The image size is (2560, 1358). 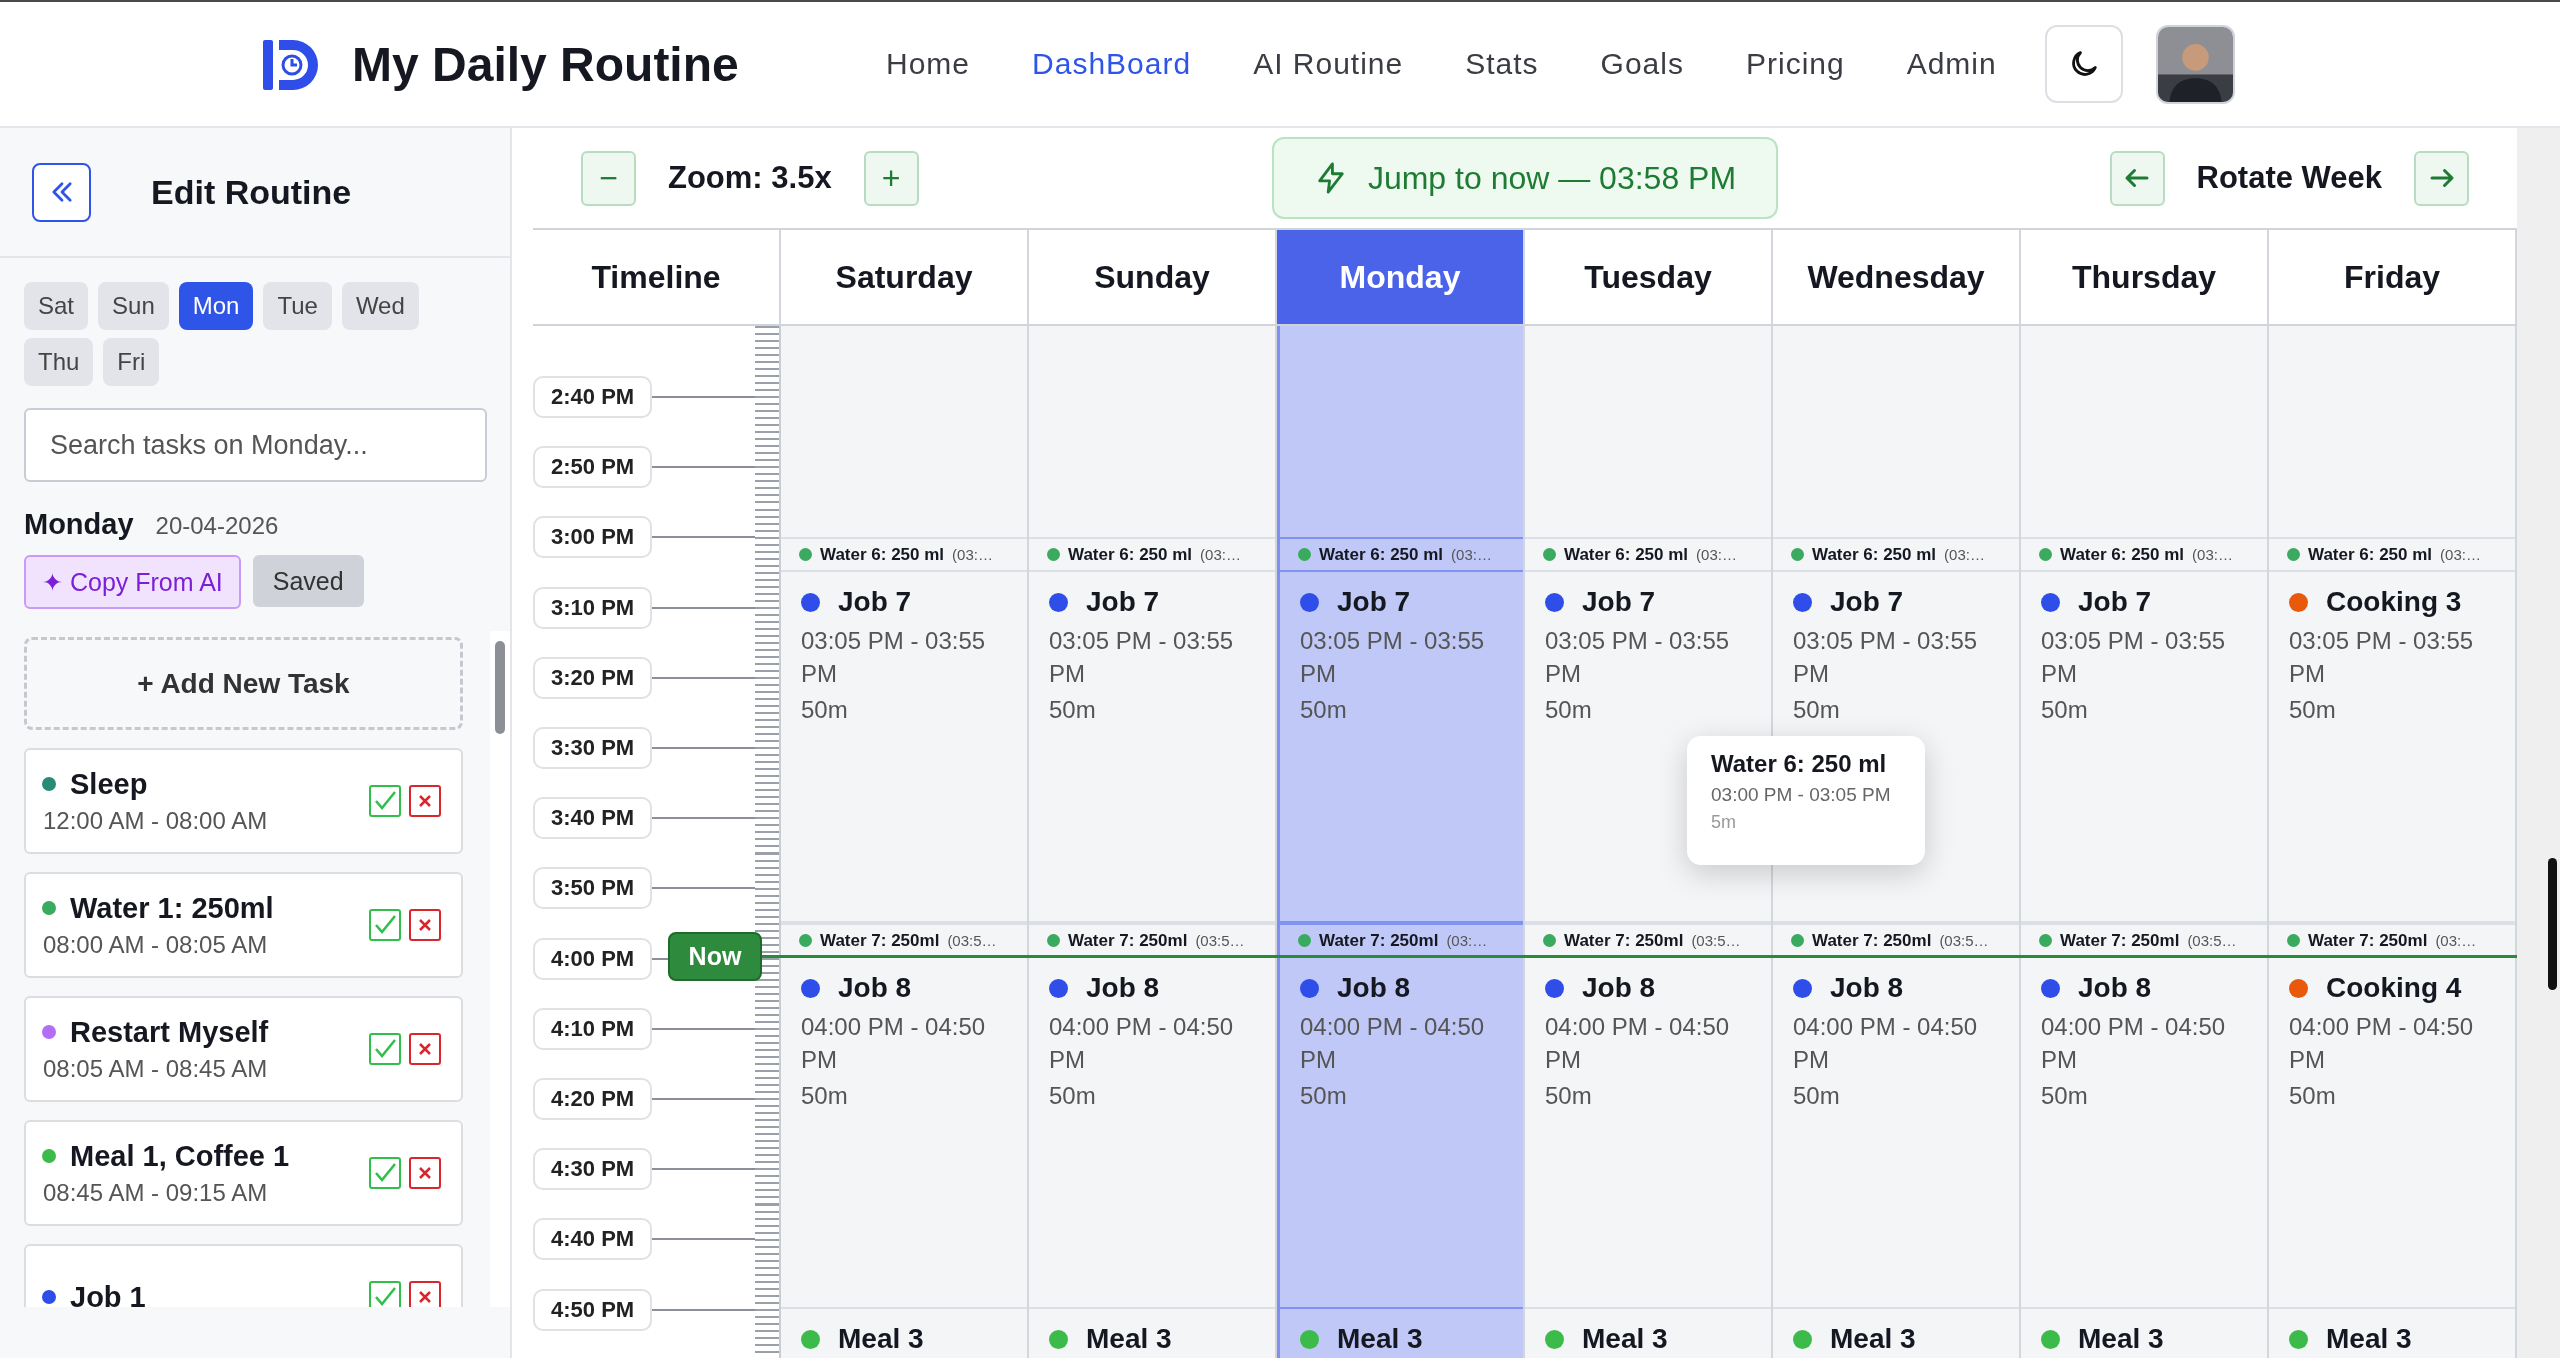 What do you see at coordinates (2083, 64) in the screenshot?
I see `theme-toggle-button` at bounding box center [2083, 64].